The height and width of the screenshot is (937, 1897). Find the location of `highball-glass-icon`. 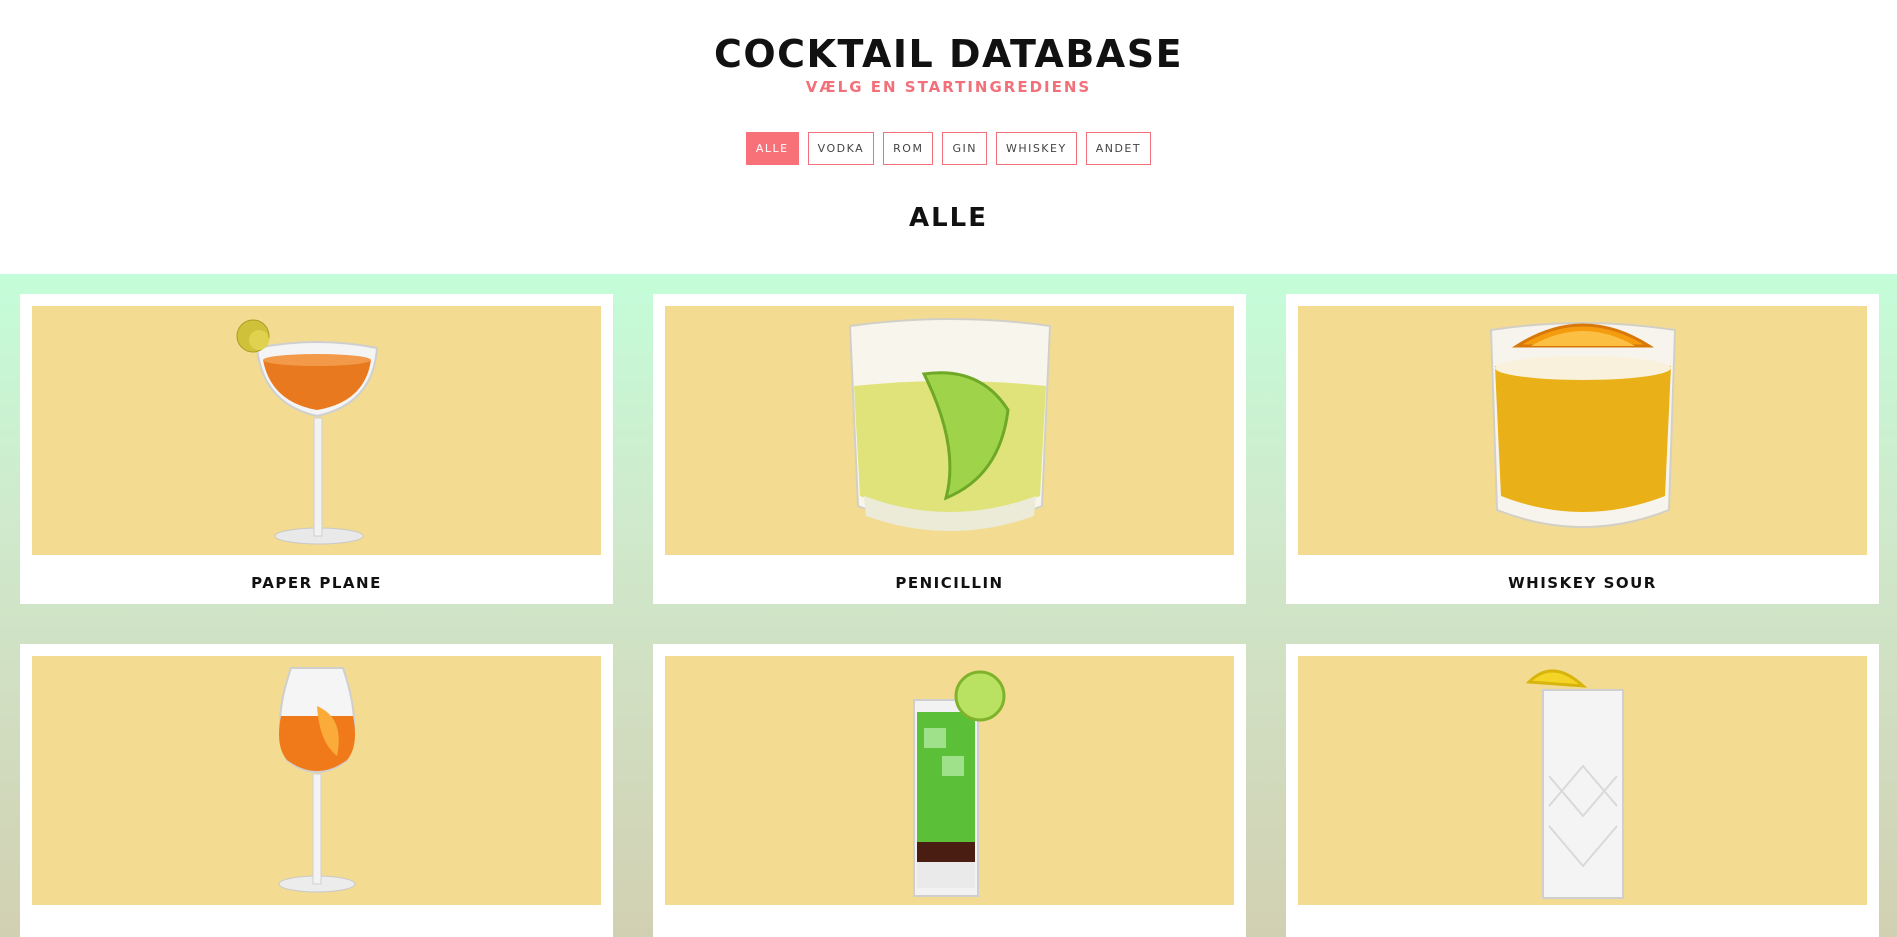

highball-glass-icon is located at coordinates (958, 783).